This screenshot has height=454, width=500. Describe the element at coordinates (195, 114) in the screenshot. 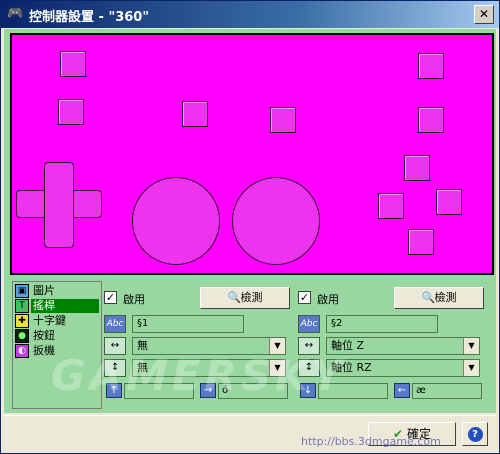

I see `preview-button-back` at that location.